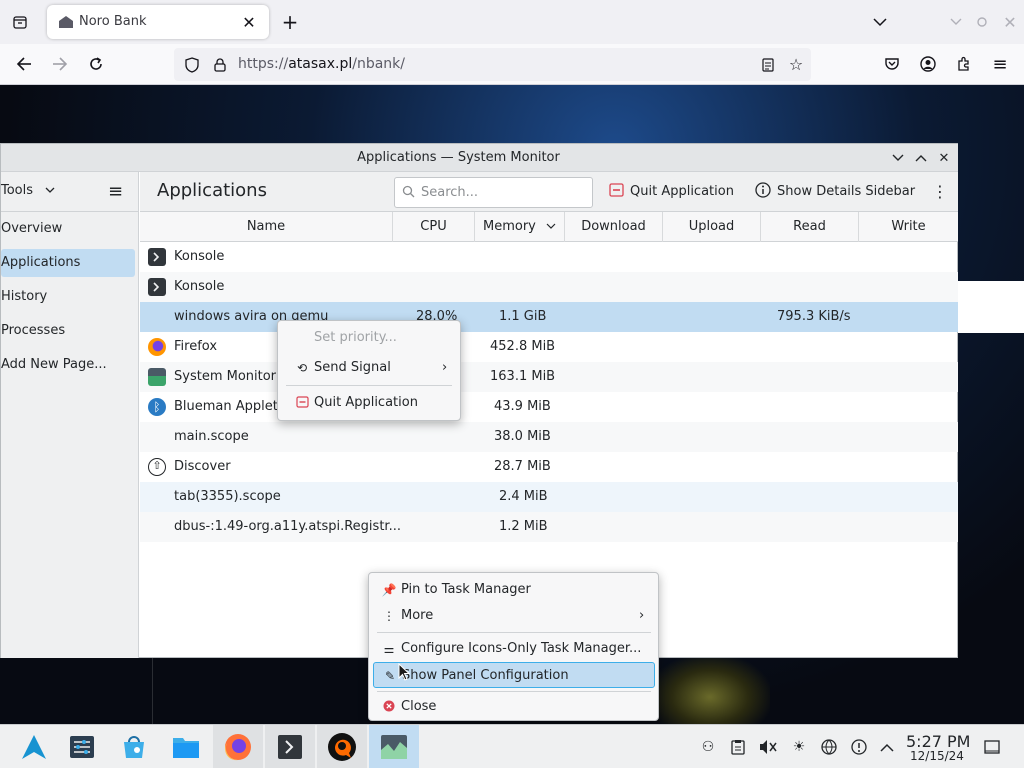 This screenshot has height=768, width=1024. Describe the element at coordinates (712, 227) in the screenshot. I see `column-upload: Upload` at that location.